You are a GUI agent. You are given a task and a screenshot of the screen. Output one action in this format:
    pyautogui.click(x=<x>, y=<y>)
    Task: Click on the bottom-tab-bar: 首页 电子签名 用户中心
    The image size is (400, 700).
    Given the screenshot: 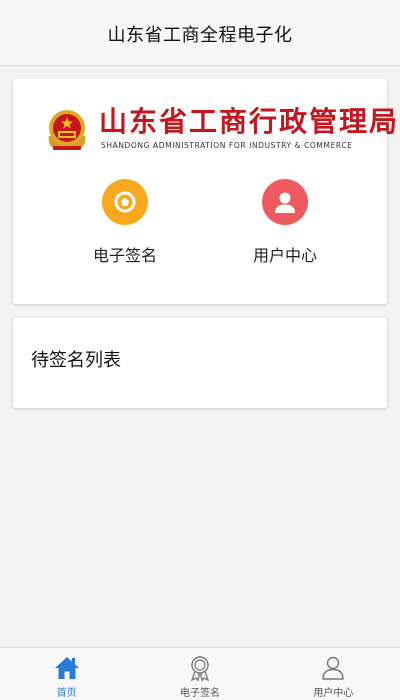 What is the action you would take?
    pyautogui.click(x=200, y=673)
    